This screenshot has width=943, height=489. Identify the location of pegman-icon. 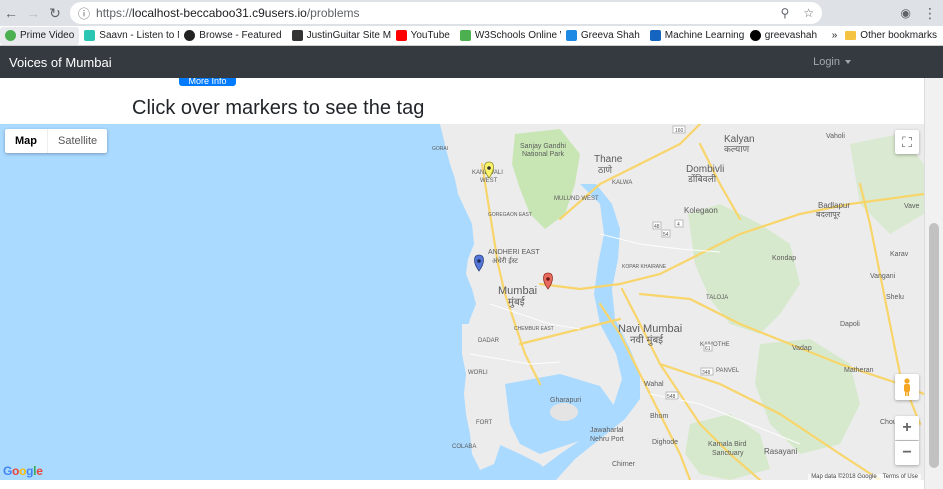
(907, 387).